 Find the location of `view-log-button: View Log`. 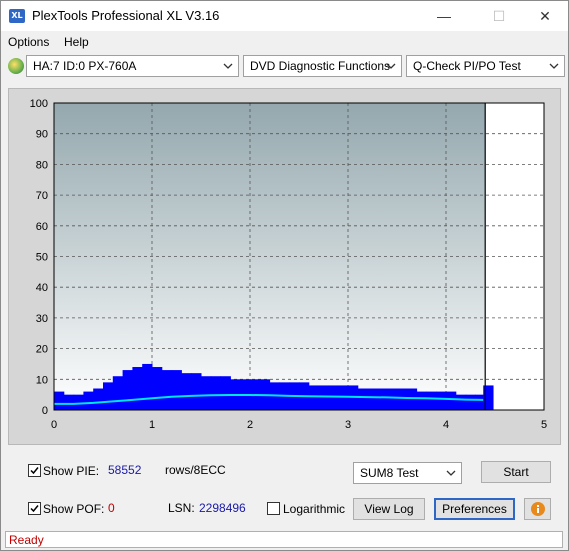

view-log-button: View Log is located at coordinates (389, 509).